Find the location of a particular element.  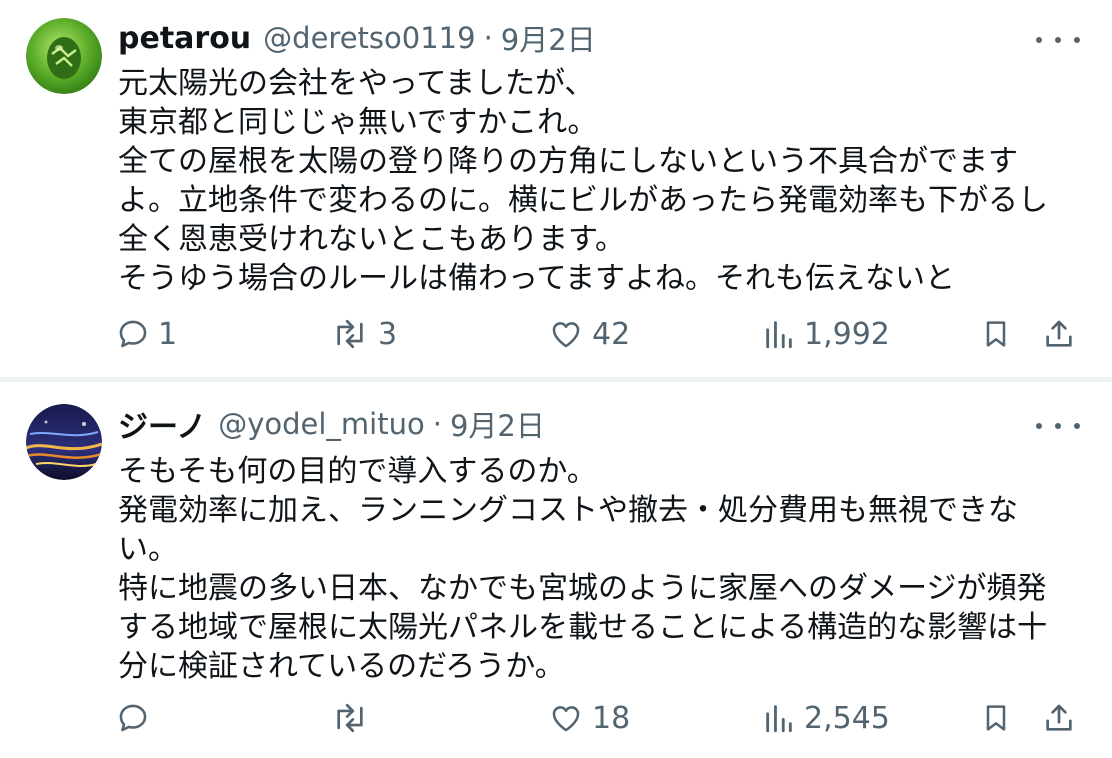

tweet-2-header: ジーノ @yodel_mituo · 9月2日 is located at coordinates (331, 424).